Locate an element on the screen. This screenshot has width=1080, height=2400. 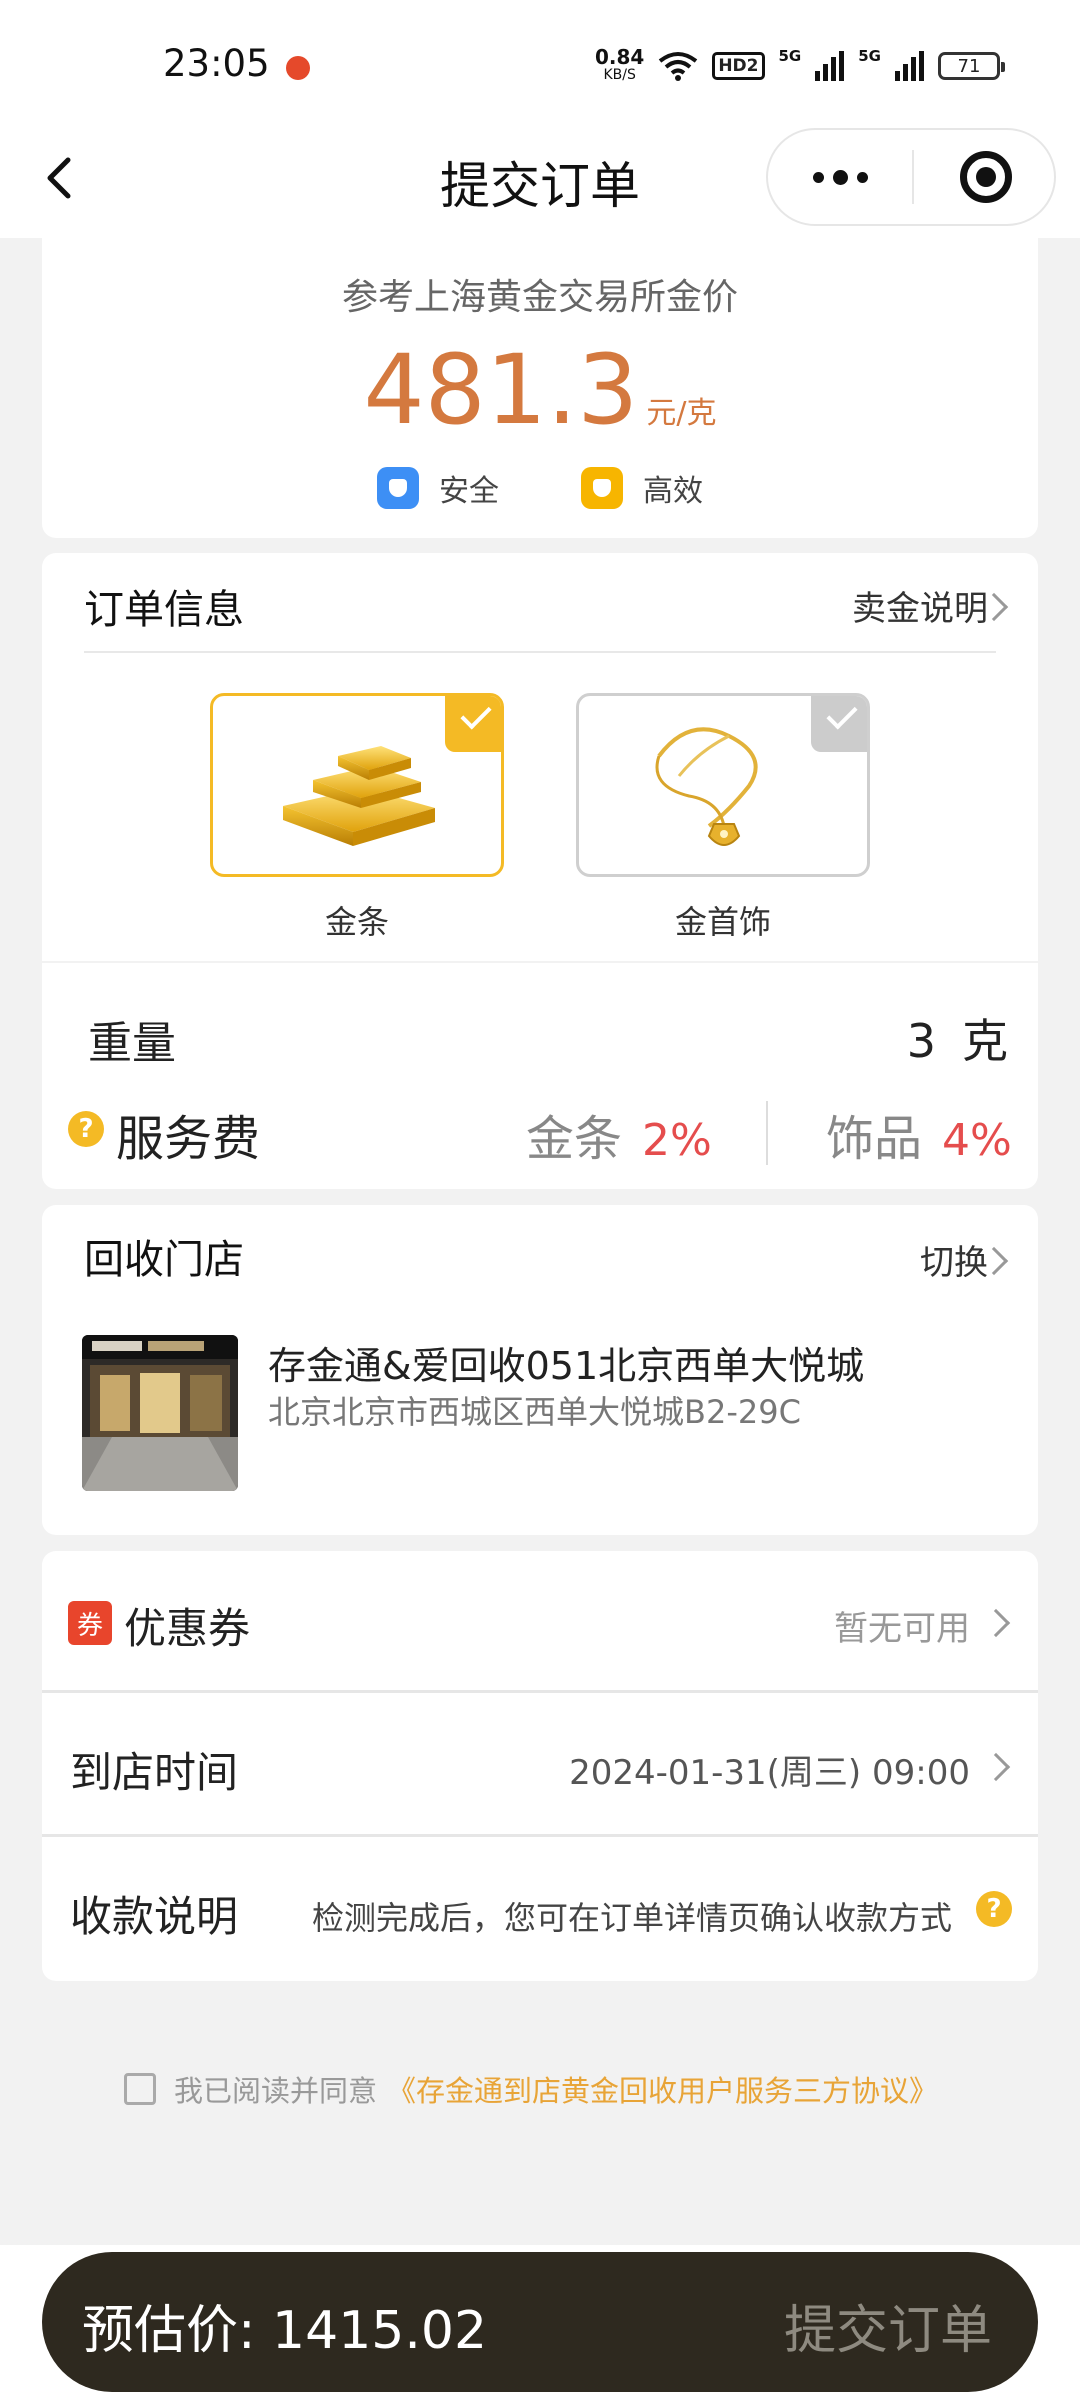
battery-icon: 71 is located at coordinates (971, 66).